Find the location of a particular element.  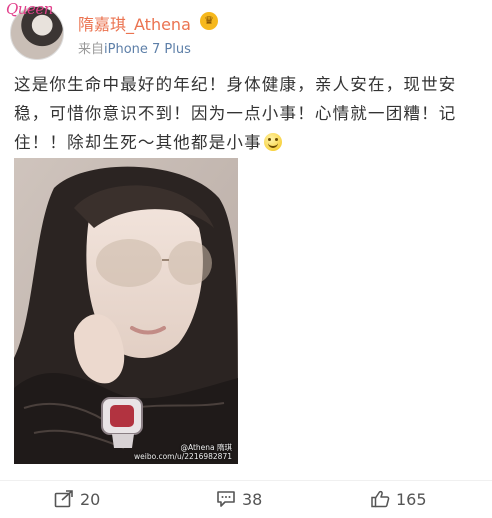

repost-icon is located at coordinates (63, 499).